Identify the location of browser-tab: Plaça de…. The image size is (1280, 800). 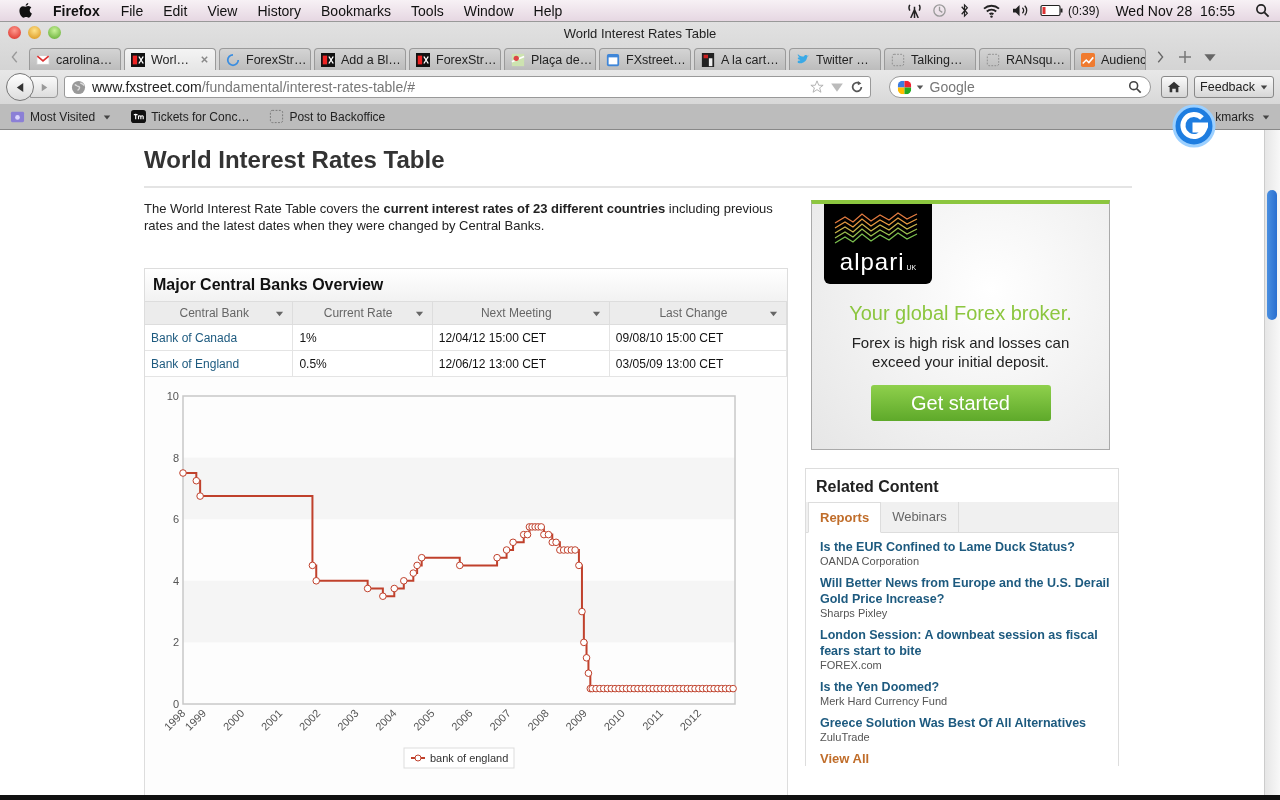
(550, 59).